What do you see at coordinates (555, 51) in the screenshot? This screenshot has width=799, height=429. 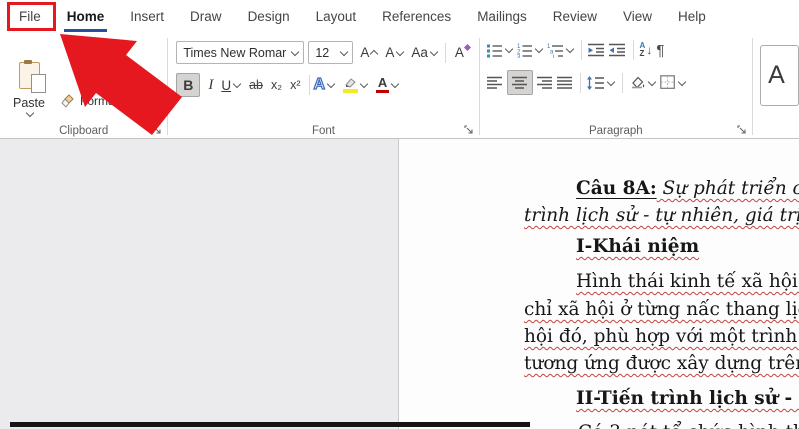 I see `multilevel-list-icon: 1 a i` at bounding box center [555, 51].